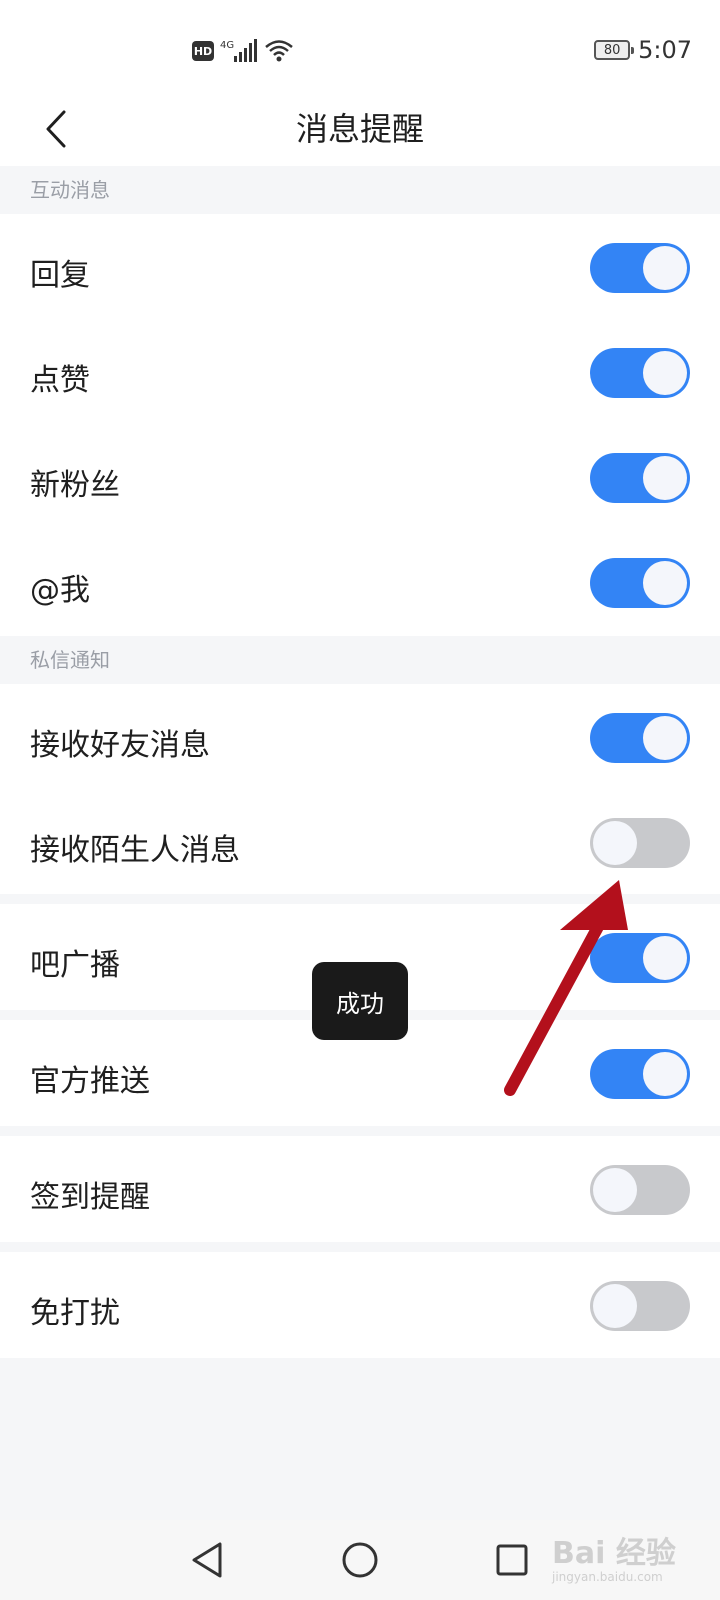 This screenshot has height=1600, width=720. What do you see at coordinates (640, 958) in the screenshot?
I see `toggle-bar-broadcast` at bounding box center [640, 958].